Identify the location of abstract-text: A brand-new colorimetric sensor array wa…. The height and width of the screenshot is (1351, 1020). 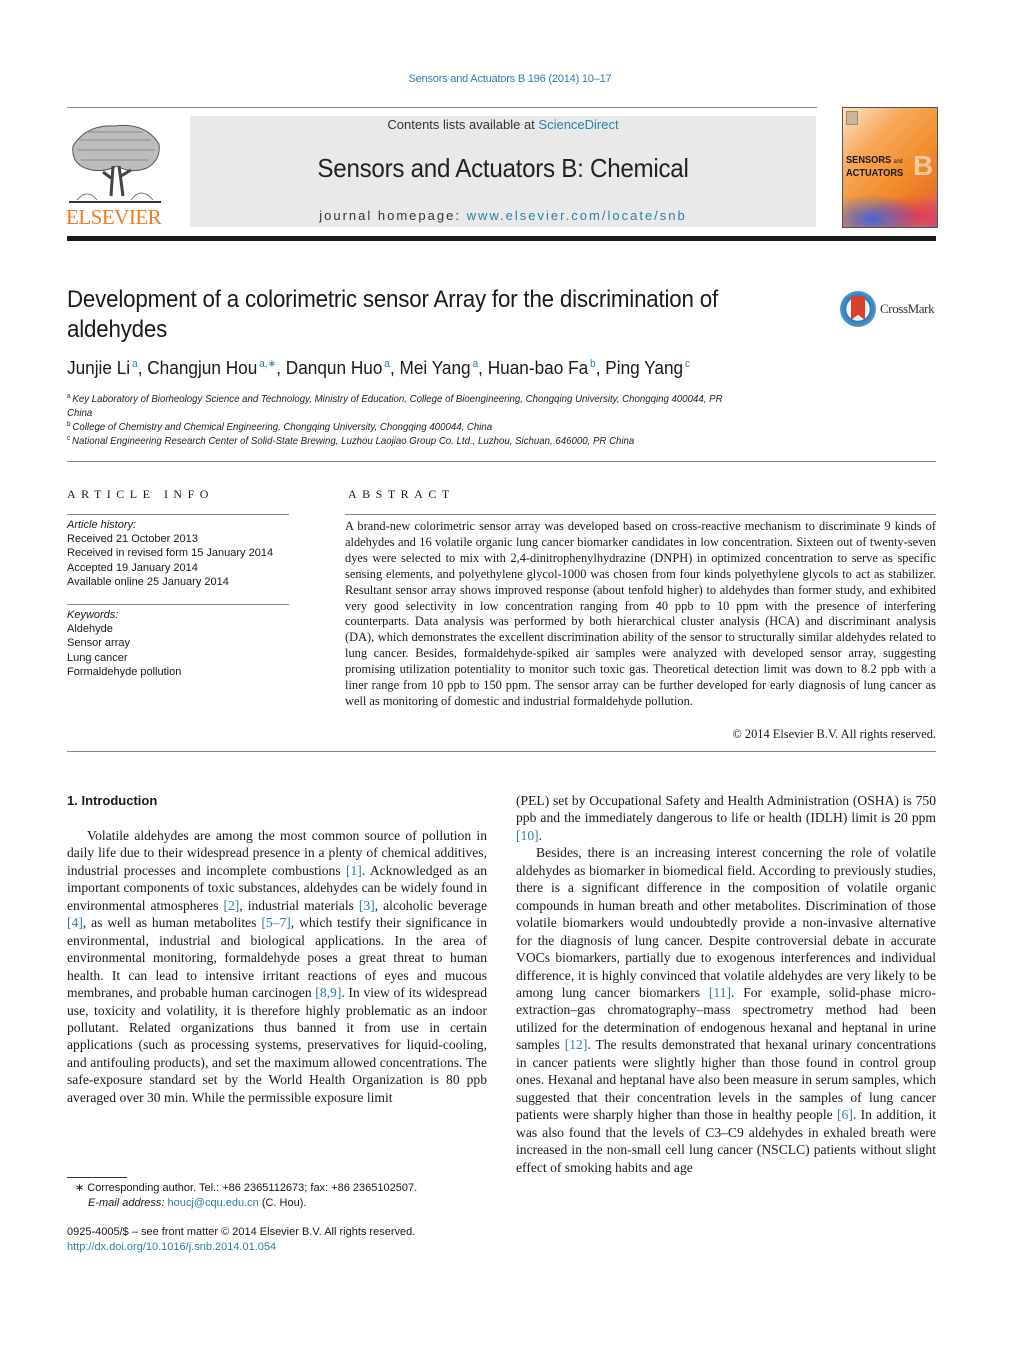
(640, 613).